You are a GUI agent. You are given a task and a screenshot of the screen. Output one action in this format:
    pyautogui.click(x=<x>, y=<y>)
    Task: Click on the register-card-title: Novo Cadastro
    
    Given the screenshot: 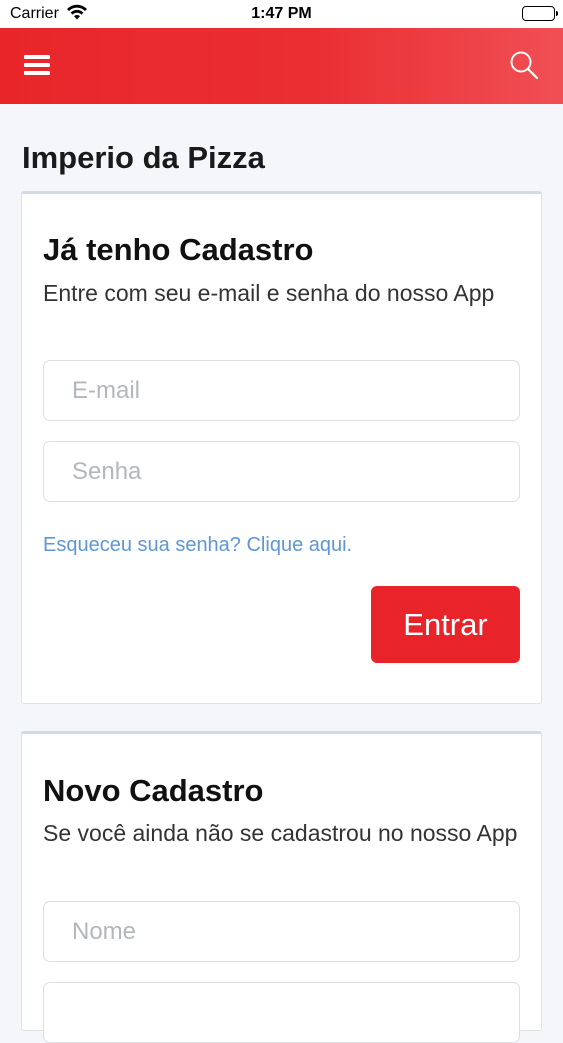 What is the action you would take?
    pyautogui.click(x=153, y=790)
    